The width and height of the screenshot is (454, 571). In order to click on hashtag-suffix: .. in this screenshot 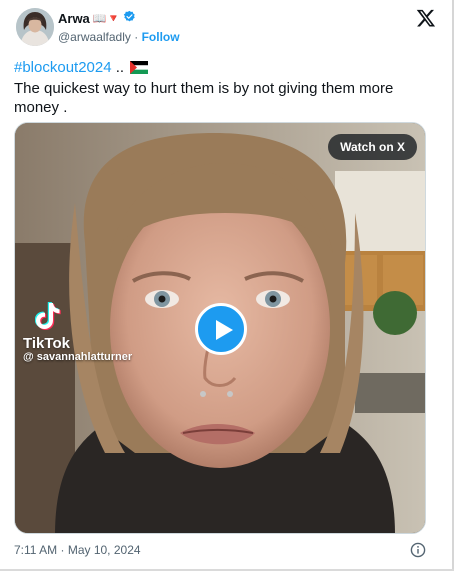, I will do `click(118, 67)`.